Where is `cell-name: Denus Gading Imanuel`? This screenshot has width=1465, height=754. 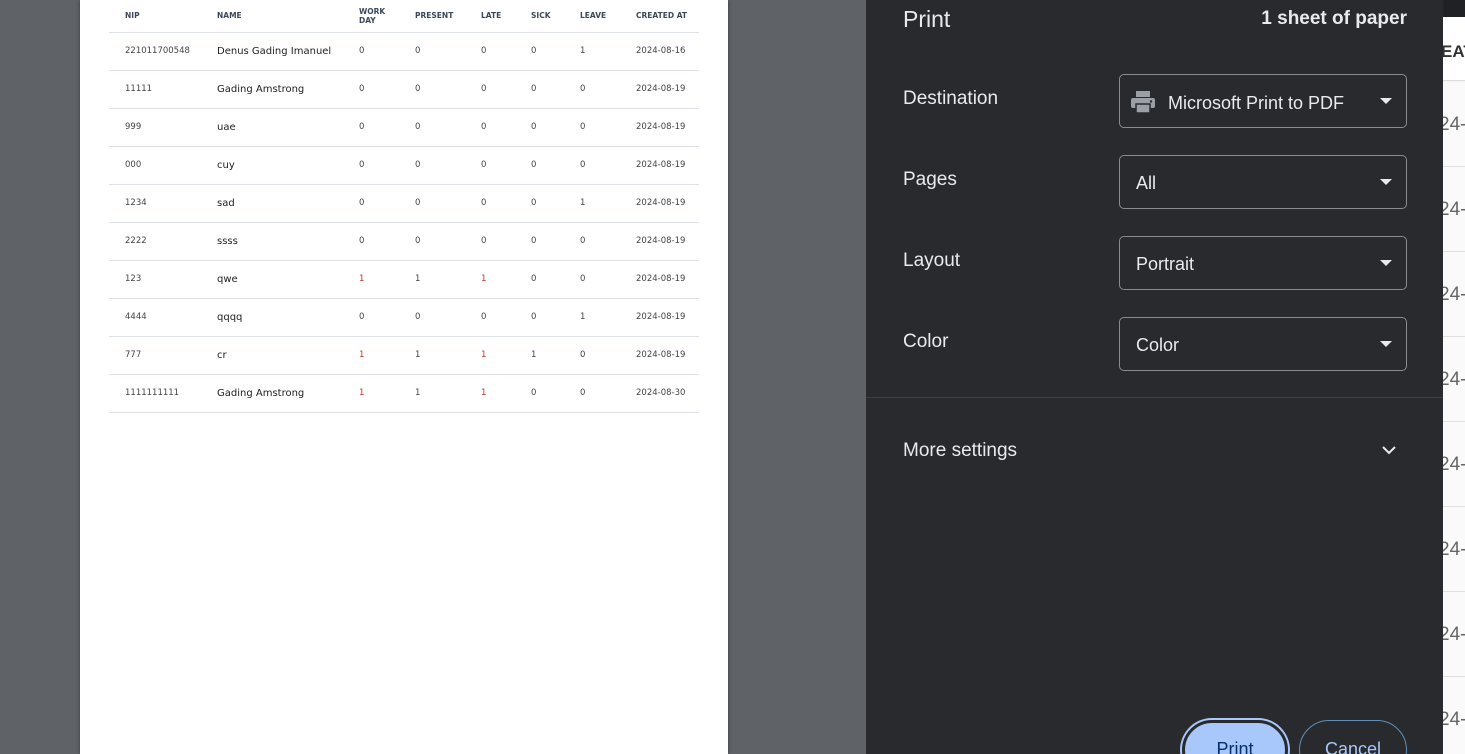 cell-name: Denus Gading Imanuel is located at coordinates (272, 50).